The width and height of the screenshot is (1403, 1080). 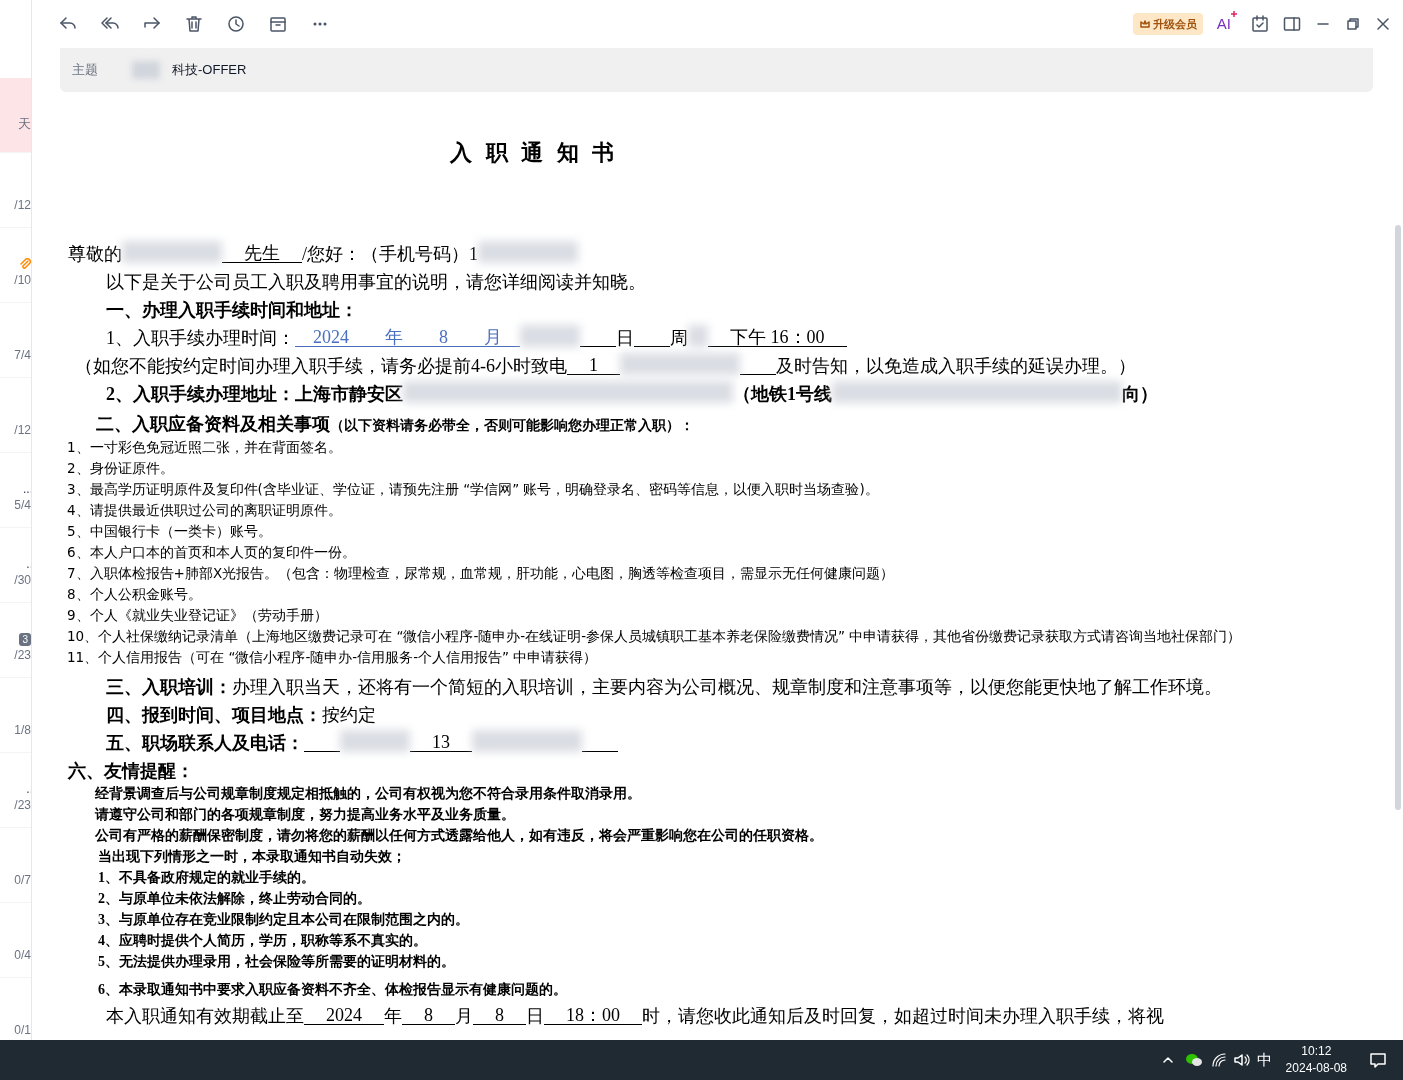 What do you see at coordinates (205, 1016) in the screenshot?
I see `document-text: 本入职通知有效期截止至` at bounding box center [205, 1016].